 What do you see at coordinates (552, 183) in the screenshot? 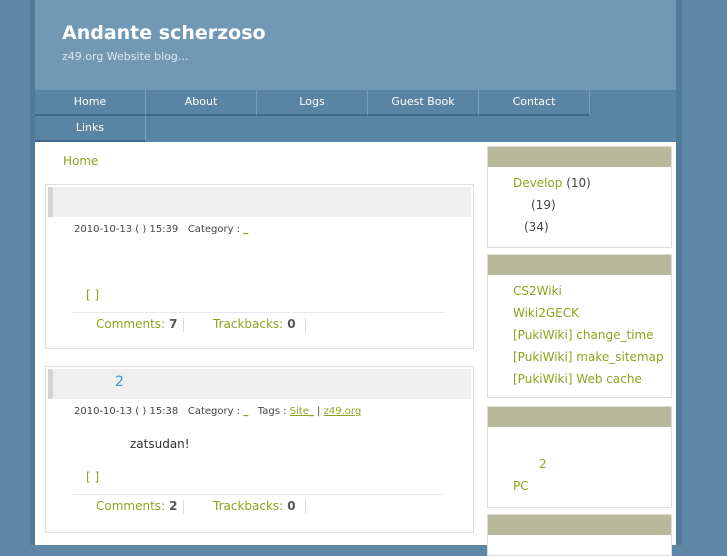
I see `category-item: Develop (10)` at bounding box center [552, 183].